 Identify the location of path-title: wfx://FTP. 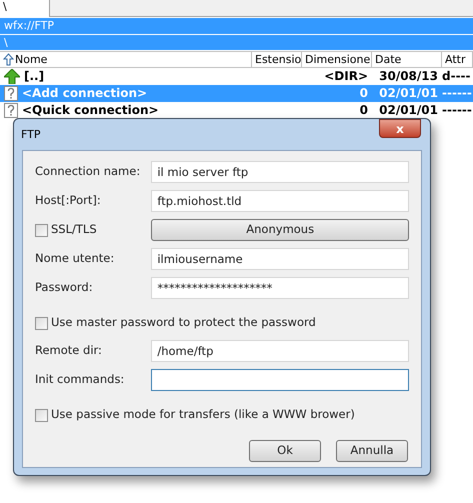
(236, 26).